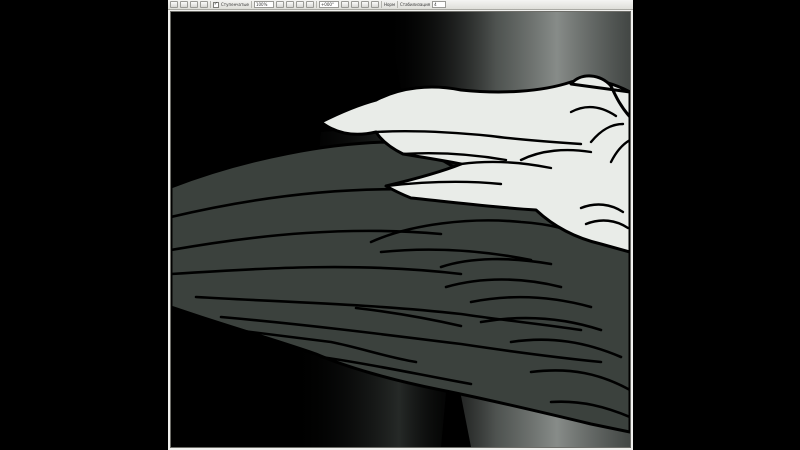  What do you see at coordinates (374, 4) in the screenshot?
I see `flip-button` at bounding box center [374, 4].